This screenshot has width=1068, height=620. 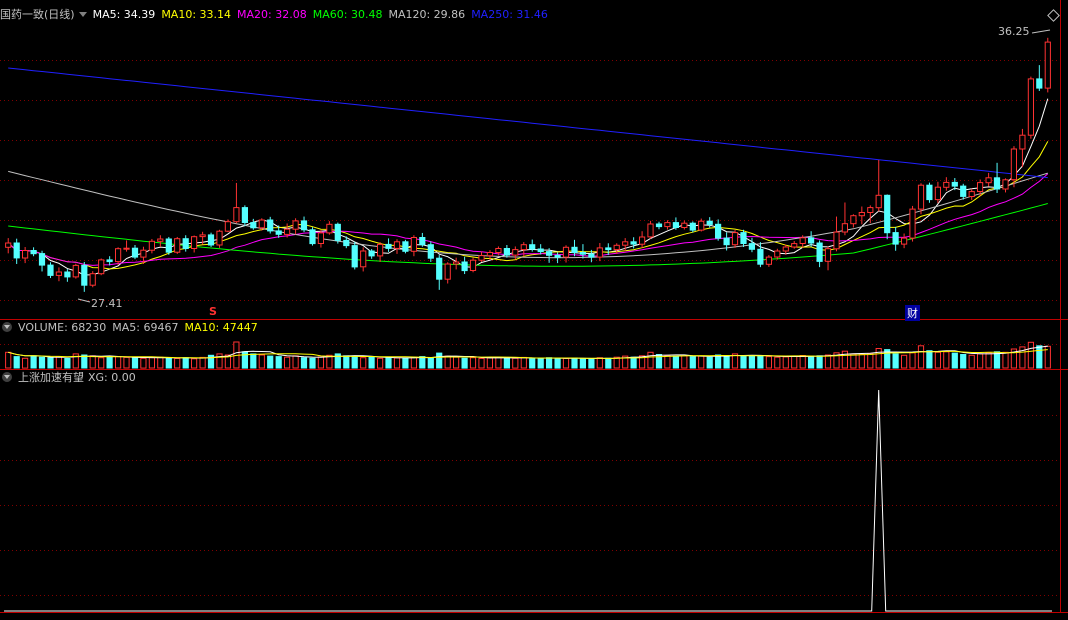 I want to click on high-price-label: 36.25, so click(x=1014, y=31).